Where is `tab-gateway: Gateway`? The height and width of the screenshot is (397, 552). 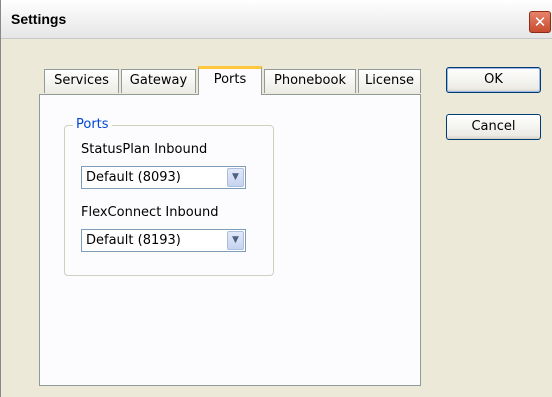 tab-gateway: Gateway is located at coordinates (158, 81).